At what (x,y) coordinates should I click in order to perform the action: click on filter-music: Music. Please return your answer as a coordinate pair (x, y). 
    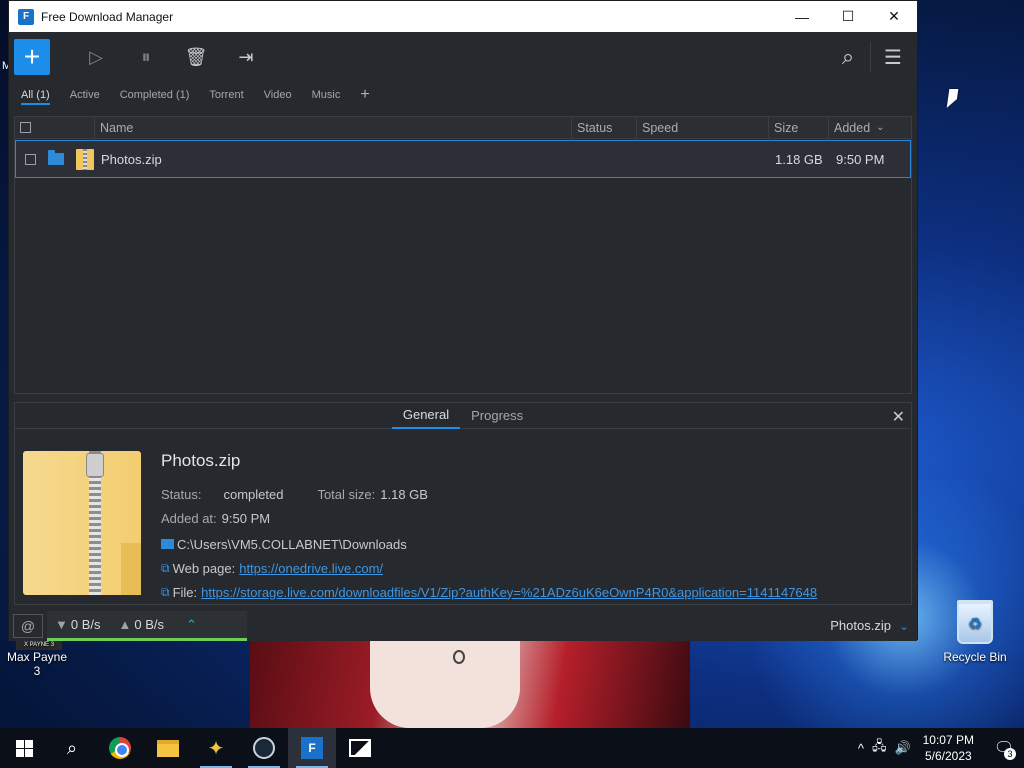
    Looking at the image, I should click on (326, 95).